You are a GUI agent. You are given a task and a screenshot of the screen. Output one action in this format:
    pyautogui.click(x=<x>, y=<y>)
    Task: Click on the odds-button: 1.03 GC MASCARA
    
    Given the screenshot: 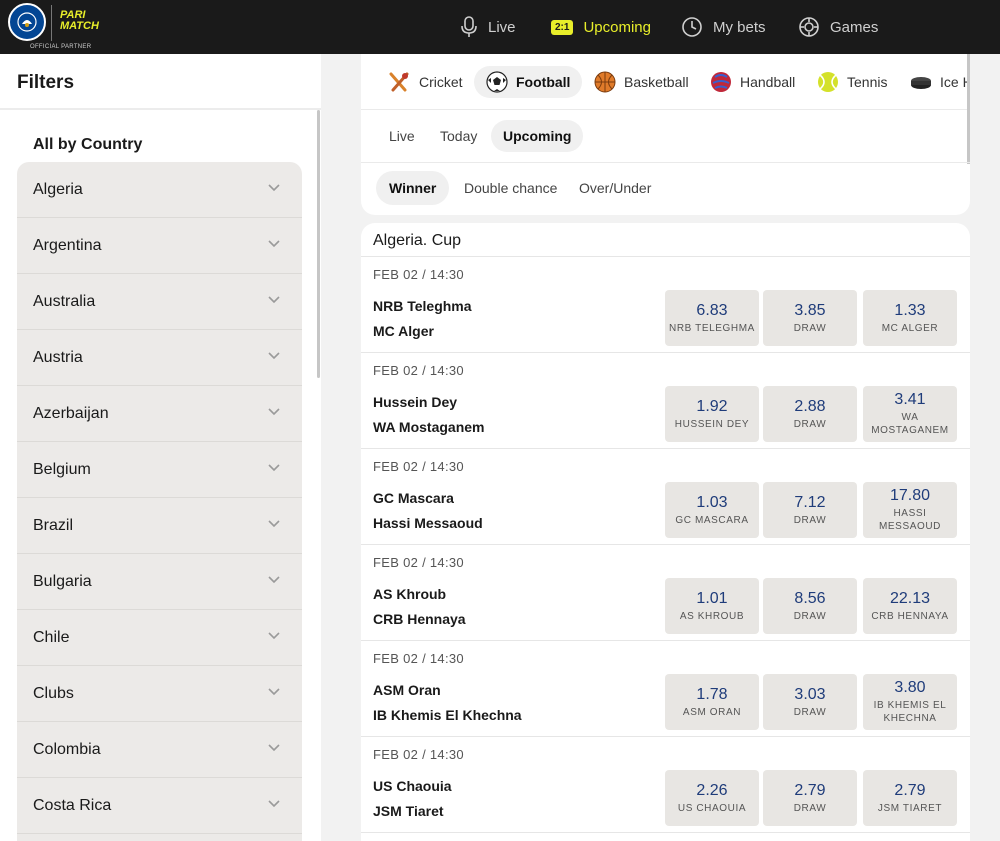 What is the action you would take?
    pyautogui.click(x=712, y=510)
    